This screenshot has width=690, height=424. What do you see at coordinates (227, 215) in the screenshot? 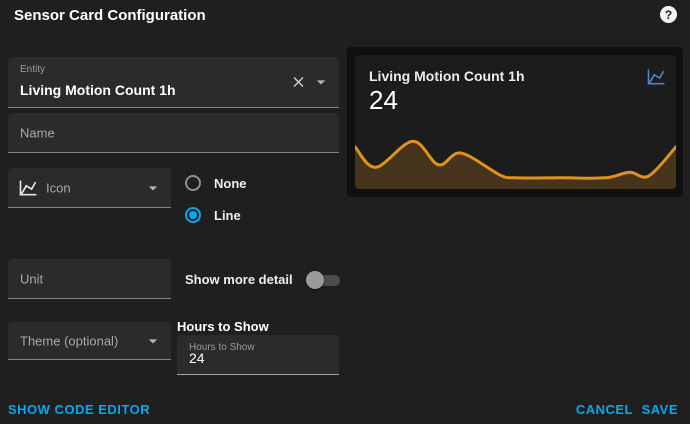
I see `radio-line-label: Line` at bounding box center [227, 215].